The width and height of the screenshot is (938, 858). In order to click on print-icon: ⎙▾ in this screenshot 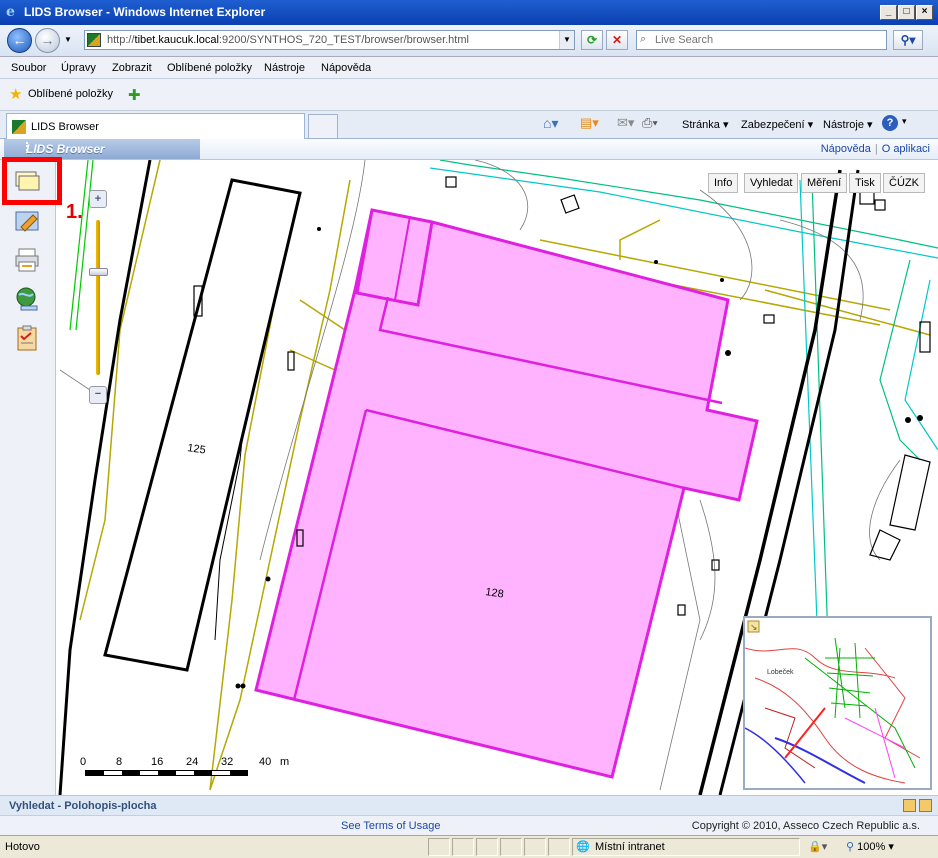, I will do `click(650, 123)`.